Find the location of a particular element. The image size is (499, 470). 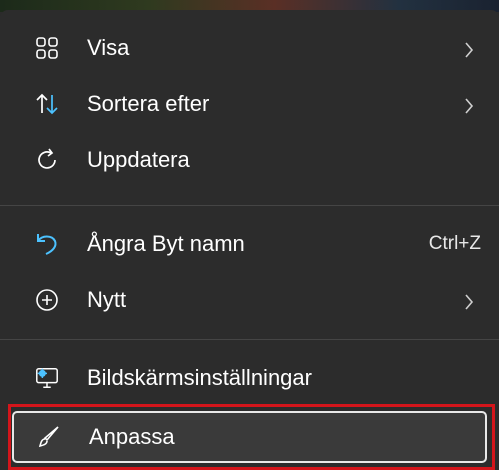

menu-item-label: Ångra Byt namn is located at coordinates (166, 243).